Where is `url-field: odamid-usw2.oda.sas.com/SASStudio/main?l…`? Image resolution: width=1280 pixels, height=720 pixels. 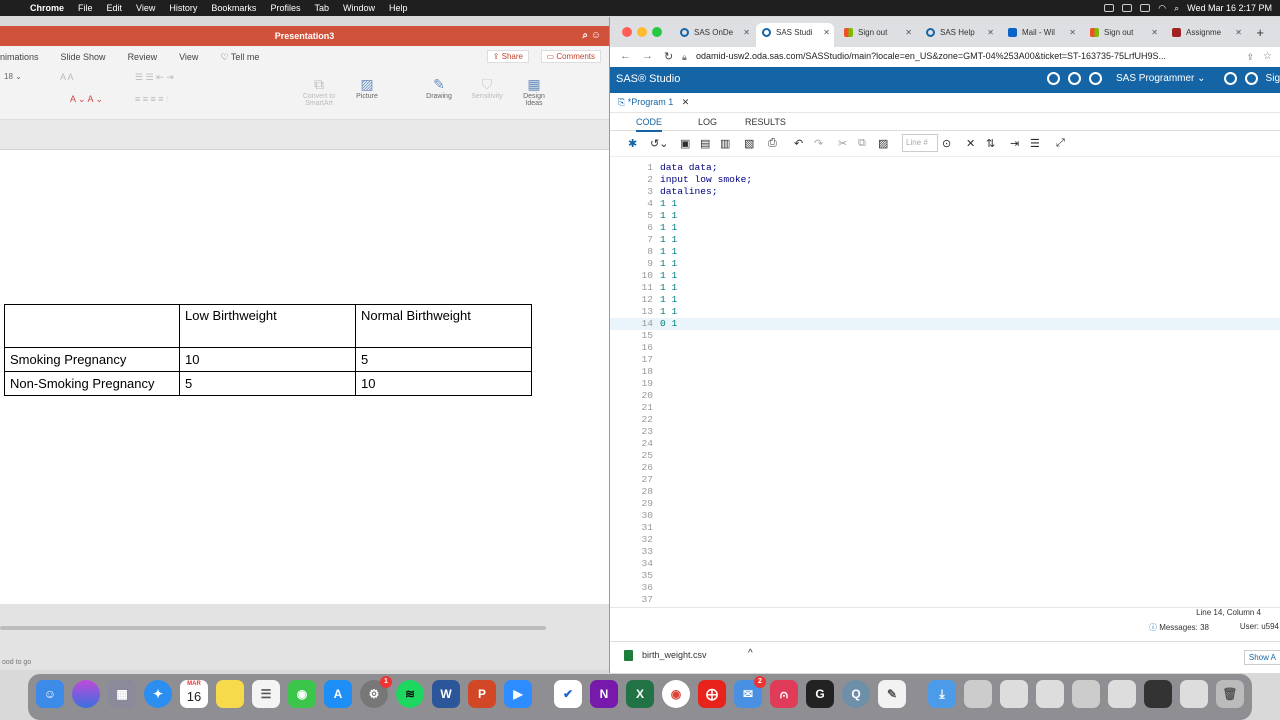 url-field: odamid-usw2.oda.sas.com/SASStudio/main?l… is located at coordinates (931, 56).